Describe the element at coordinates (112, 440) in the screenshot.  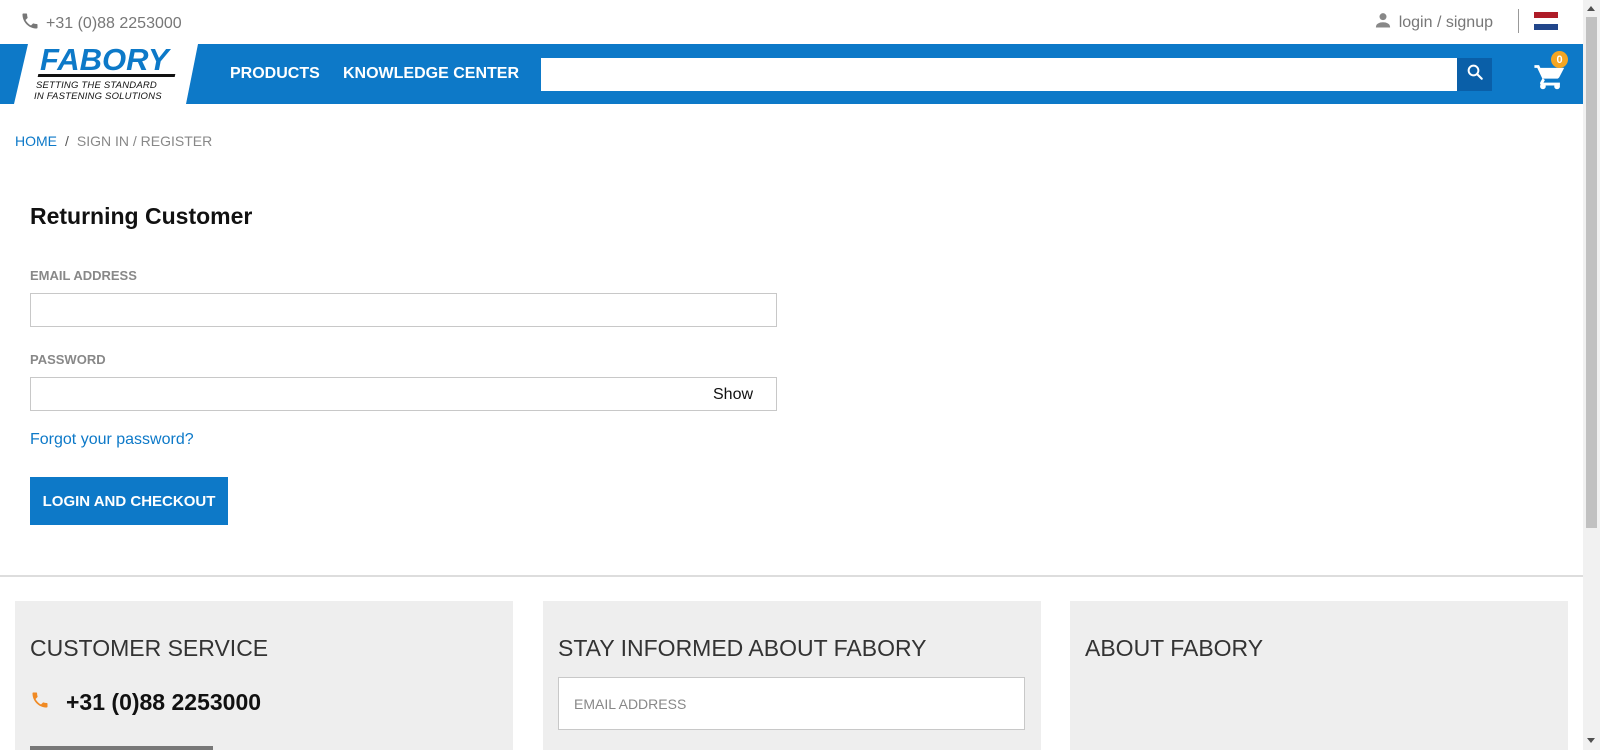
I see `forgot-password-link: Forgot your password?` at that location.